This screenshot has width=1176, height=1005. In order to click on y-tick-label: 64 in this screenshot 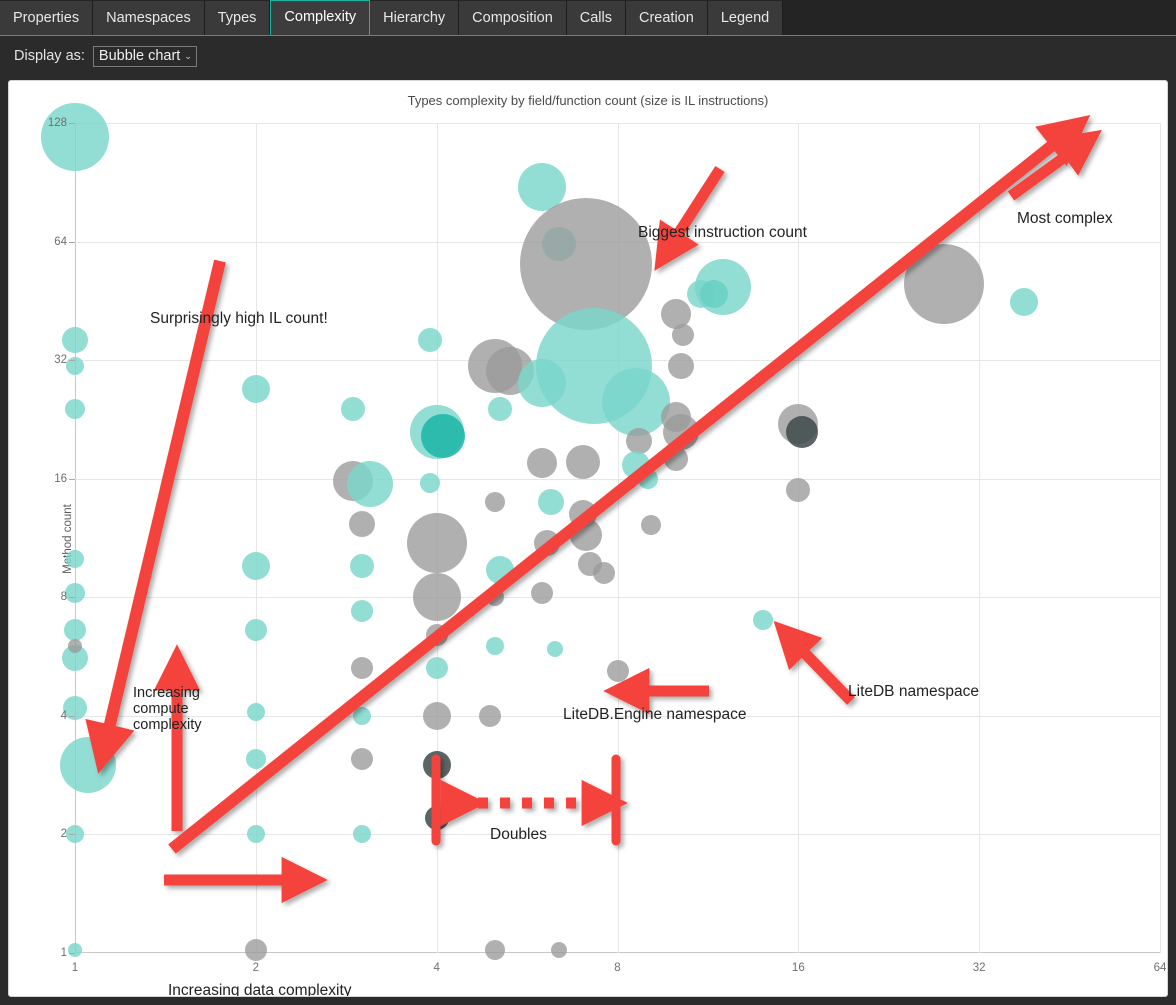, I will do `click(64, 241)`.